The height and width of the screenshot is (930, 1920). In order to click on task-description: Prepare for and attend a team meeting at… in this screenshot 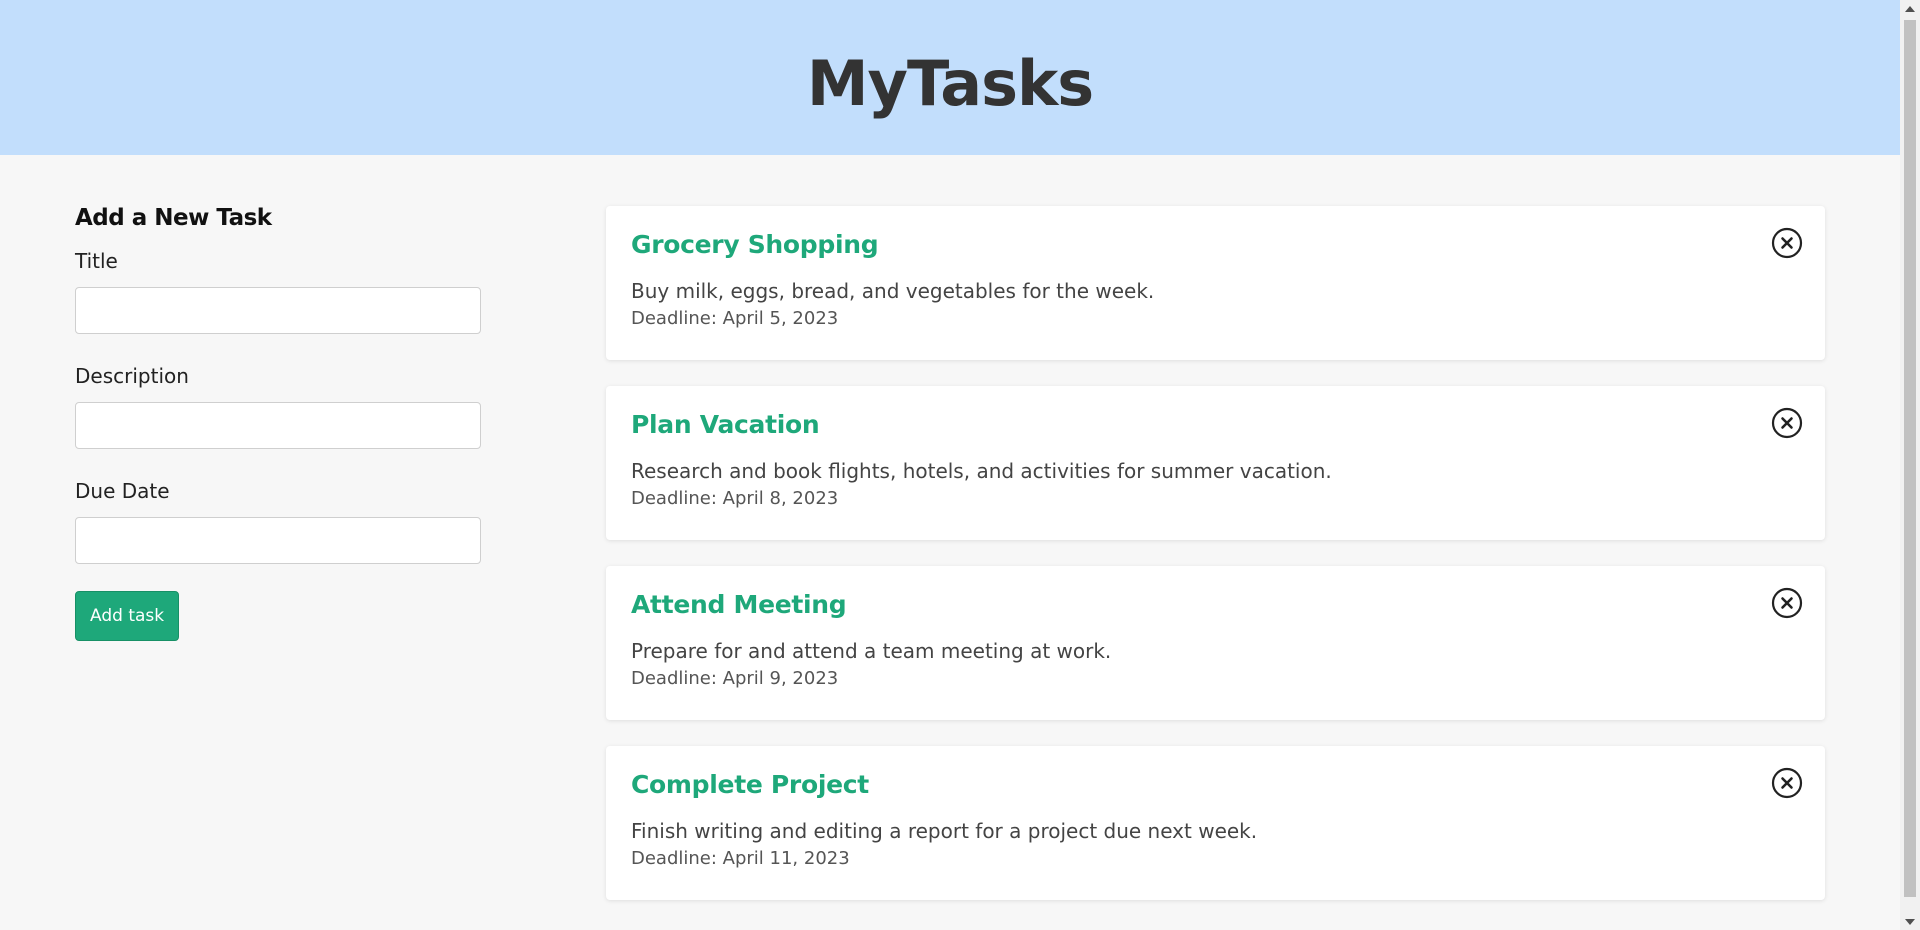, I will do `click(871, 651)`.